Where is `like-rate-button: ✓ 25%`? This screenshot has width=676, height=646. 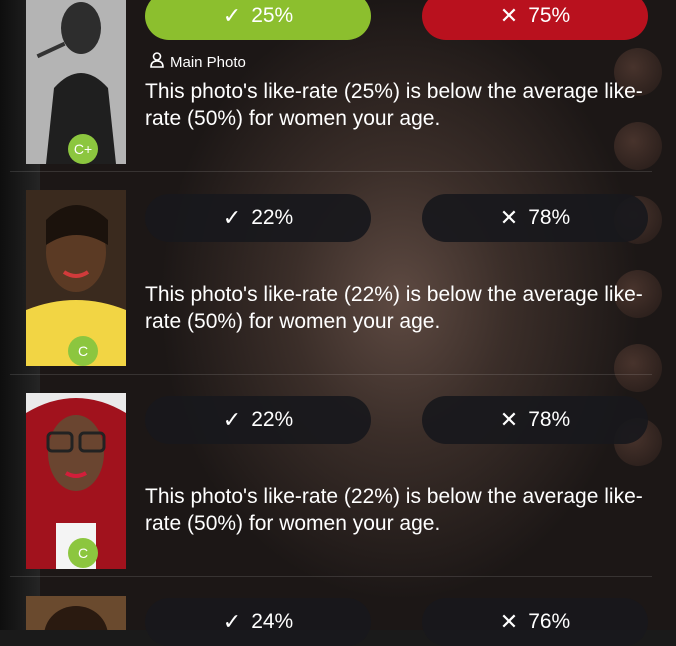 like-rate-button: ✓ 25% is located at coordinates (258, 20).